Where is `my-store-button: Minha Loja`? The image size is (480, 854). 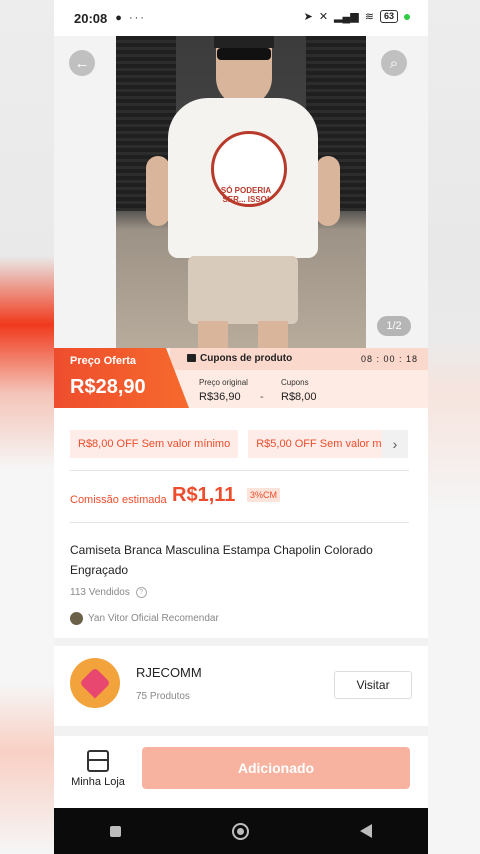 my-store-button: Minha Loja is located at coordinates (98, 769).